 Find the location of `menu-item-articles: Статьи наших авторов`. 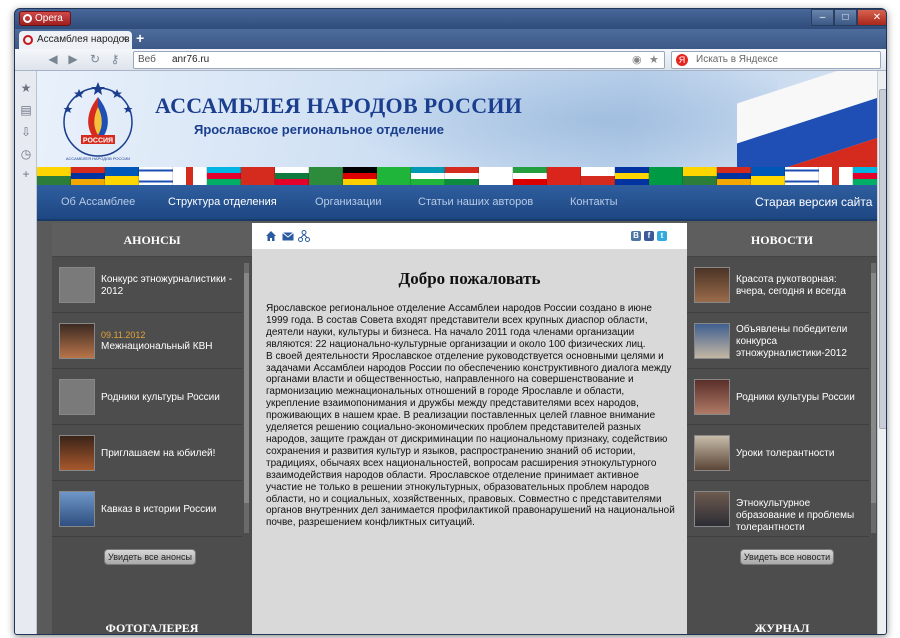

menu-item-articles: Статьи наших авторов is located at coordinates (475, 202).